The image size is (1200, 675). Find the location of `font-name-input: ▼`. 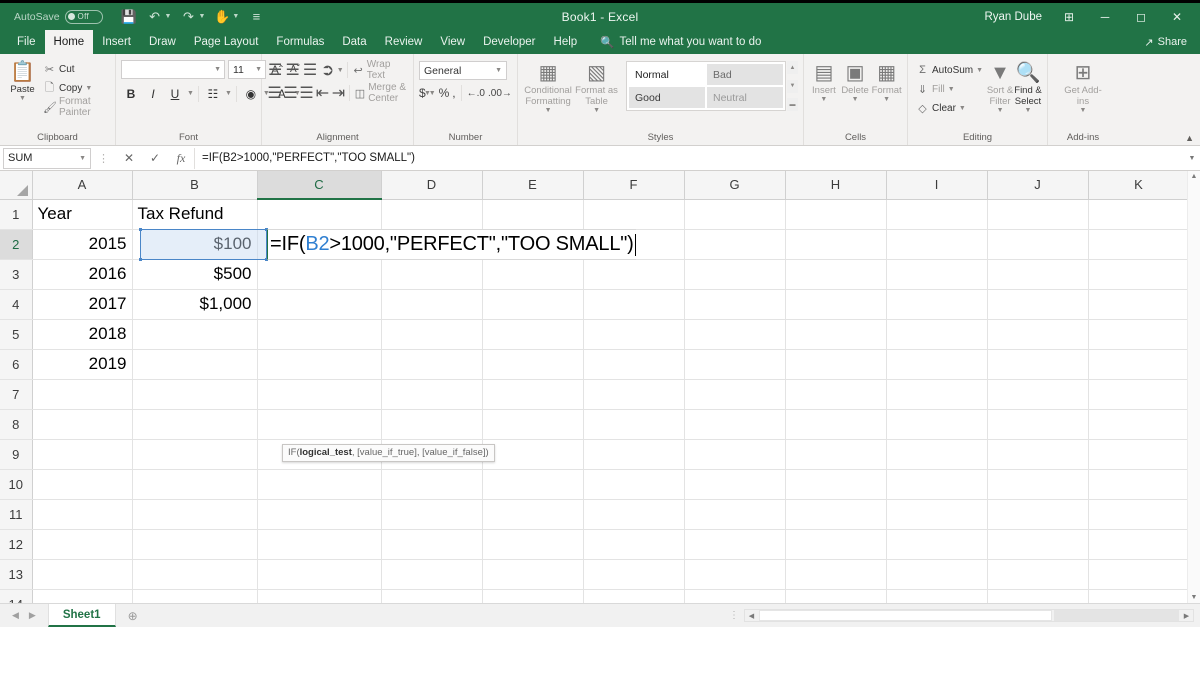

font-name-input: ▼ is located at coordinates (173, 69).